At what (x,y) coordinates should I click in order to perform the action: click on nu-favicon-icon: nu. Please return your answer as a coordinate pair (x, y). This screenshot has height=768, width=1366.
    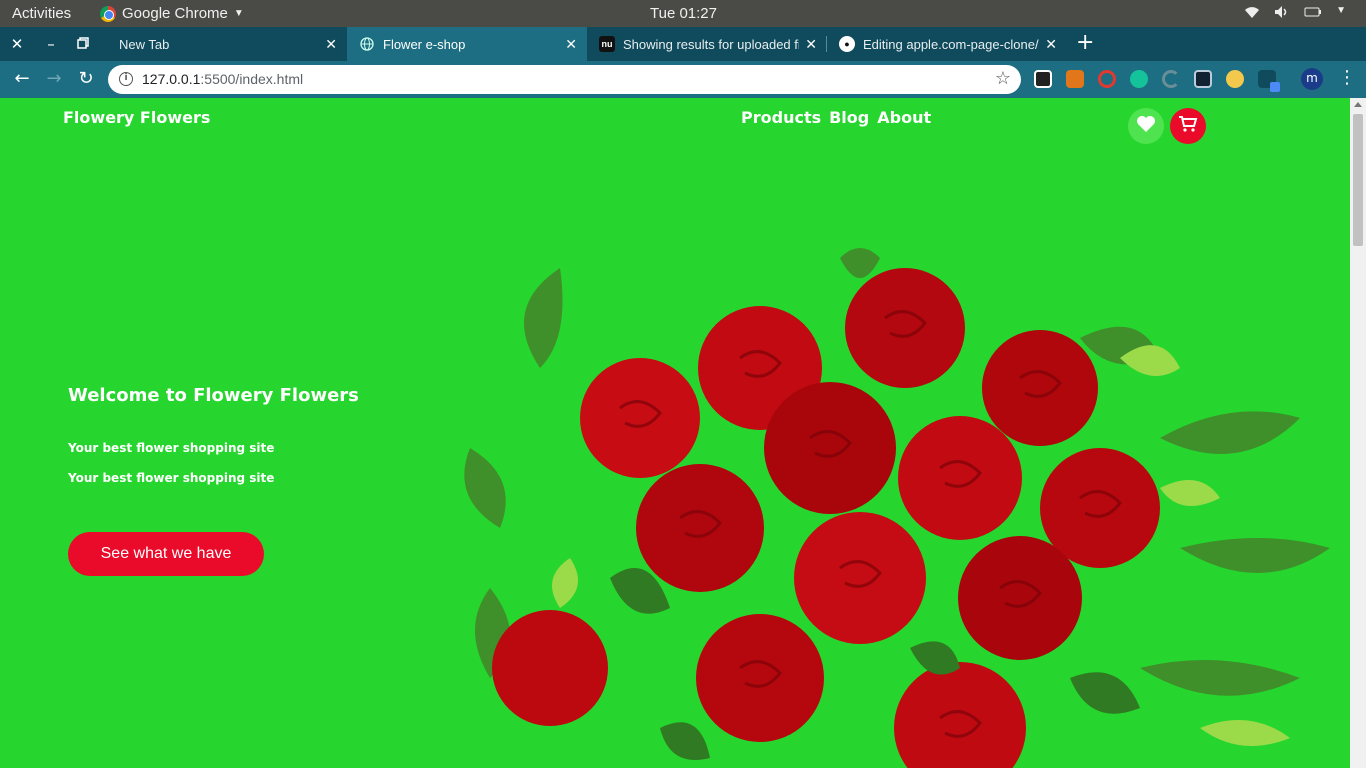
    Looking at the image, I should click on (607, 44).